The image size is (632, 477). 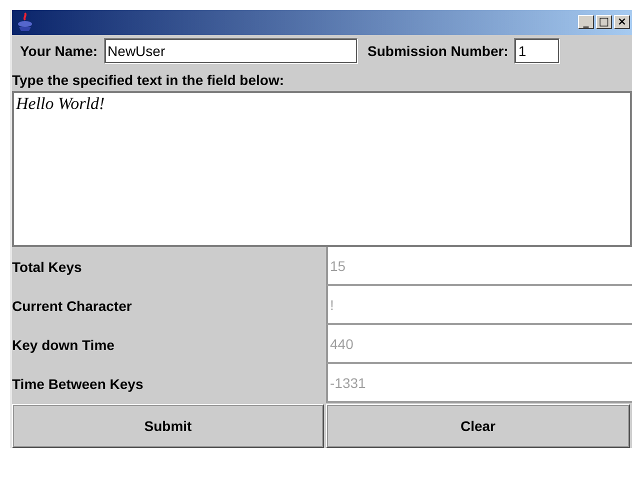 I want to click on maximize-button: □, so click(x=604, y=22).